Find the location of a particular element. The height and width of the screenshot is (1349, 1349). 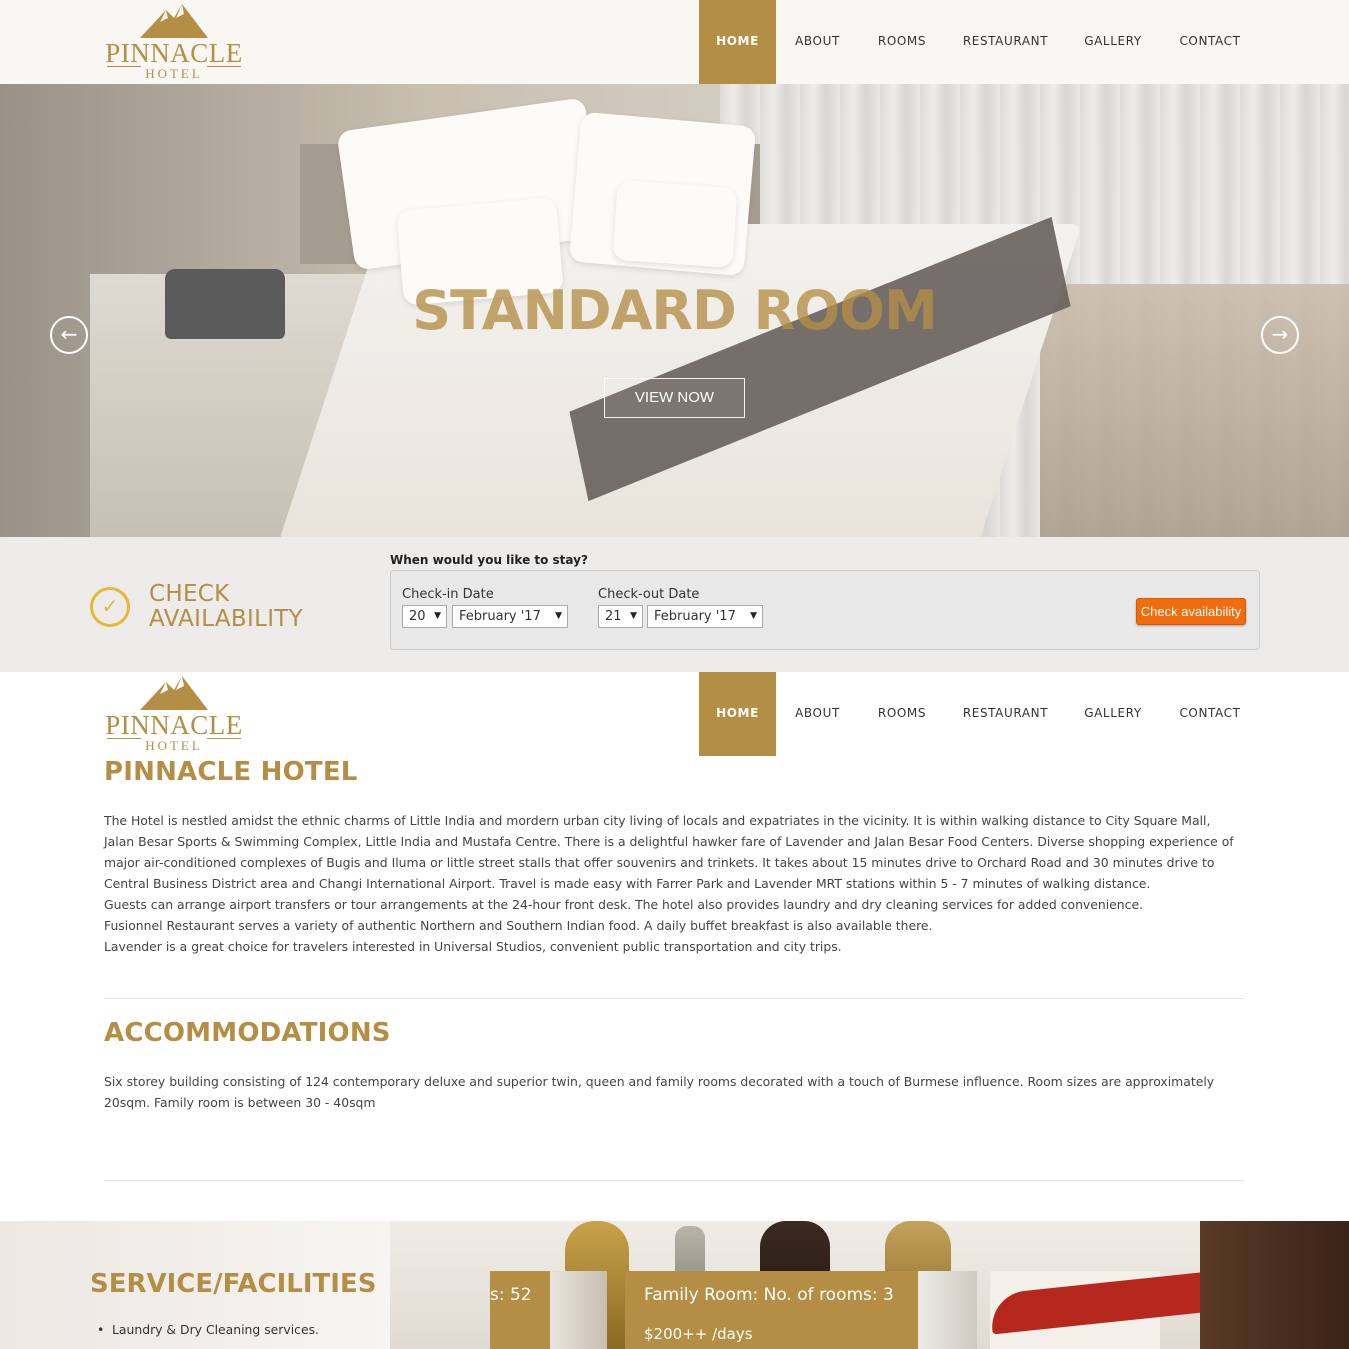

checkout-label: Check-out Date is located at coordinates (649, 594).